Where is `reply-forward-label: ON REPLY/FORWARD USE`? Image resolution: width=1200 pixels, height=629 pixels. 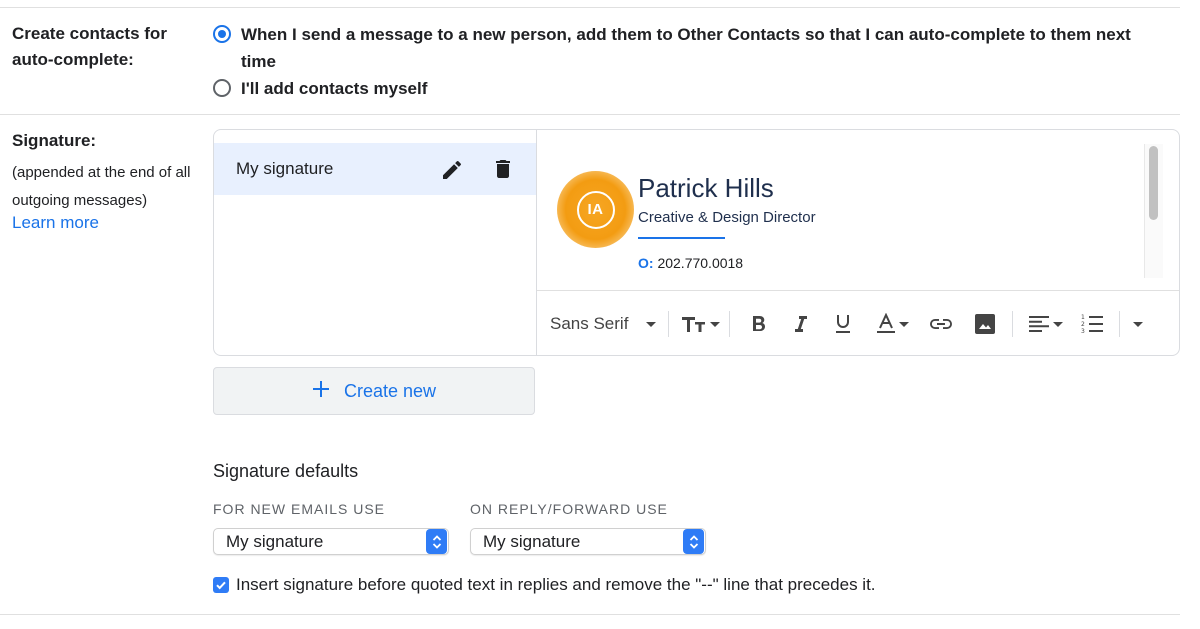
reply-forward-label: ON REPLY/FORWARD USE is located at coordinates (569, 509).